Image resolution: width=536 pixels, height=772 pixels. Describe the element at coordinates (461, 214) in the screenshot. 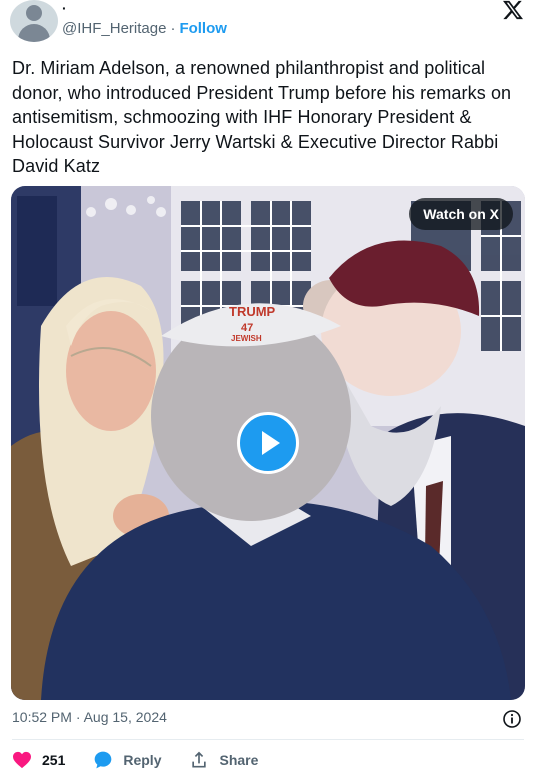

I see `watch-on-x-button: Watch on X` at that location.